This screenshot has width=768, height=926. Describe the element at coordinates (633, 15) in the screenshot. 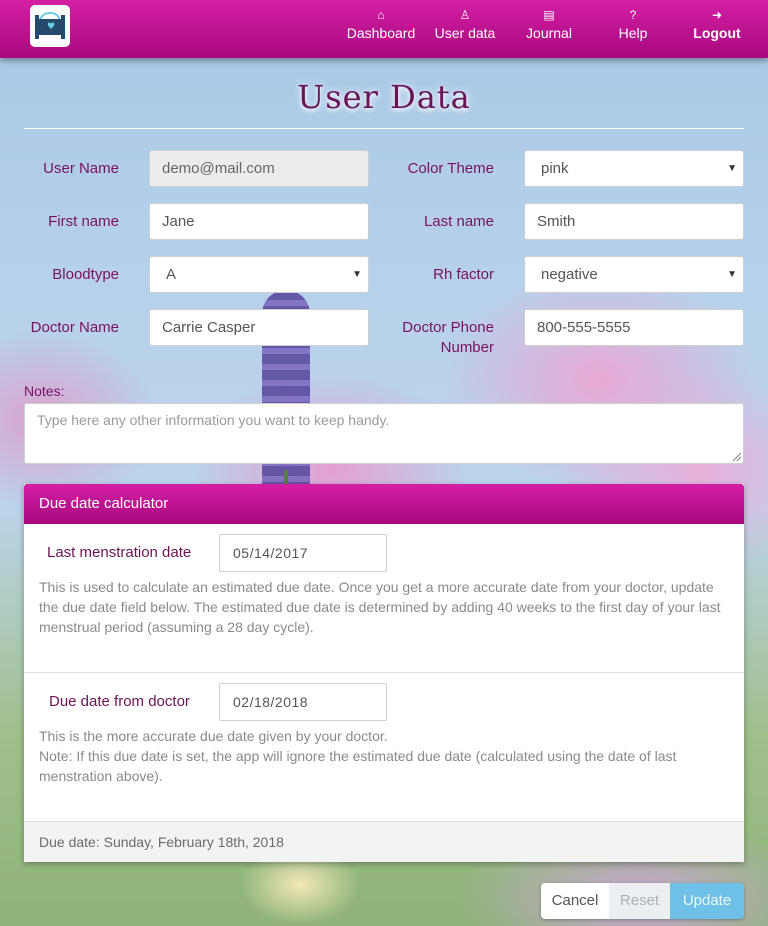

I see `question-icon: ?` at that location.